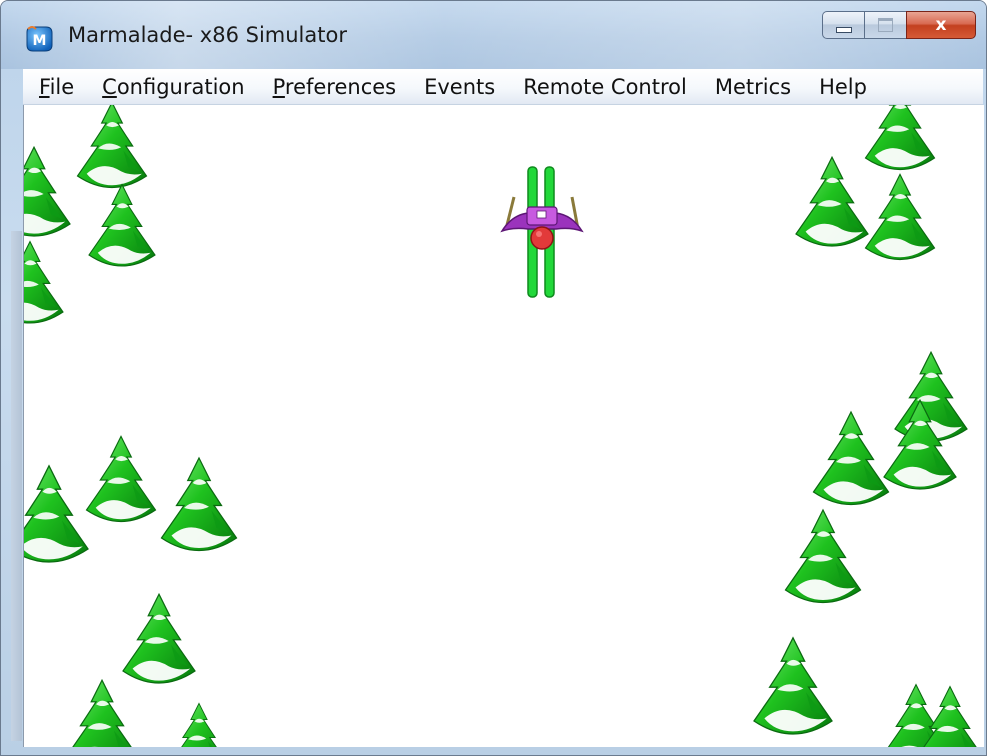  What do you see at coordinates (62, 86) in the screenshot?
I see `menu-file-label: ile` at bounding box center [62, 86].